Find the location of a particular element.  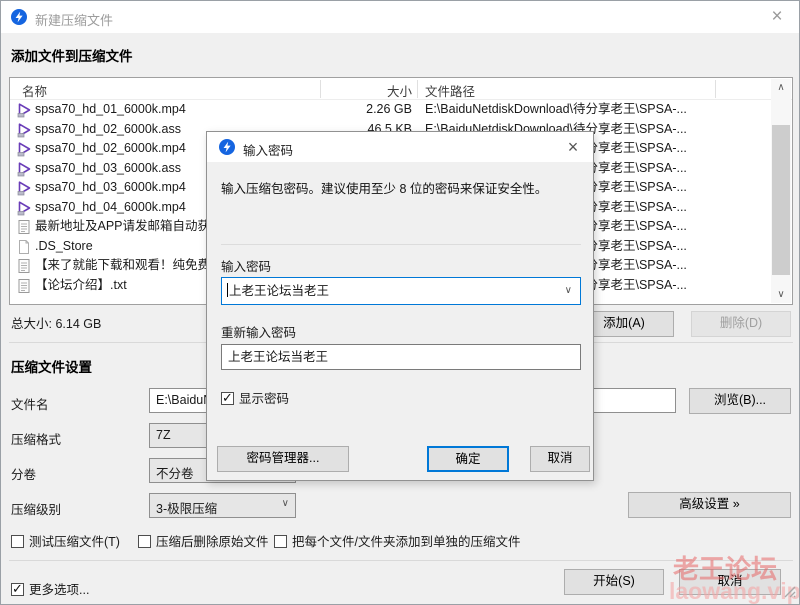

column-header-name: 名称 is located at coordinates (34, 90).